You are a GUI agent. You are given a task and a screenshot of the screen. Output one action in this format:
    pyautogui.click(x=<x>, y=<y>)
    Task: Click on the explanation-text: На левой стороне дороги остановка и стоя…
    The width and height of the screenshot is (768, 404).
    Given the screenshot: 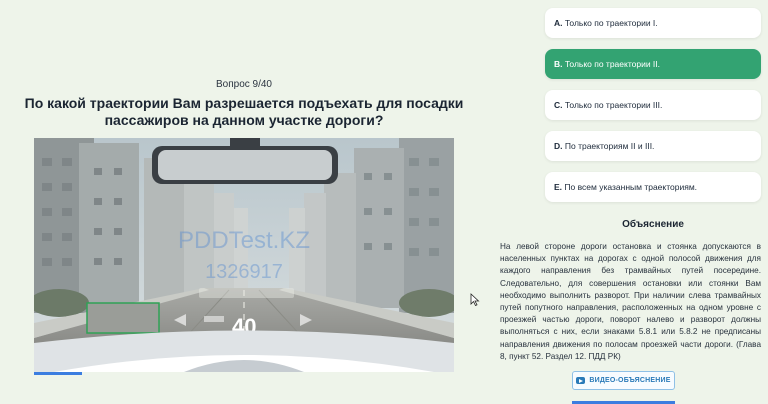 What is the action you would take?
    pyautogui.click(x=630, y=301)
    